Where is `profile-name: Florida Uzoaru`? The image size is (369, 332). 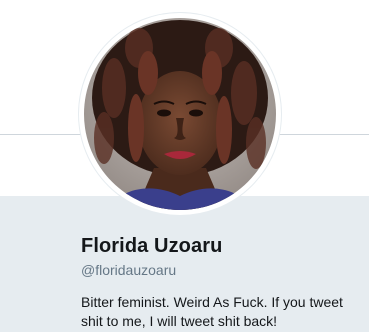 profile-name: Florida Uzoaru is located at coordinates (151, 246).